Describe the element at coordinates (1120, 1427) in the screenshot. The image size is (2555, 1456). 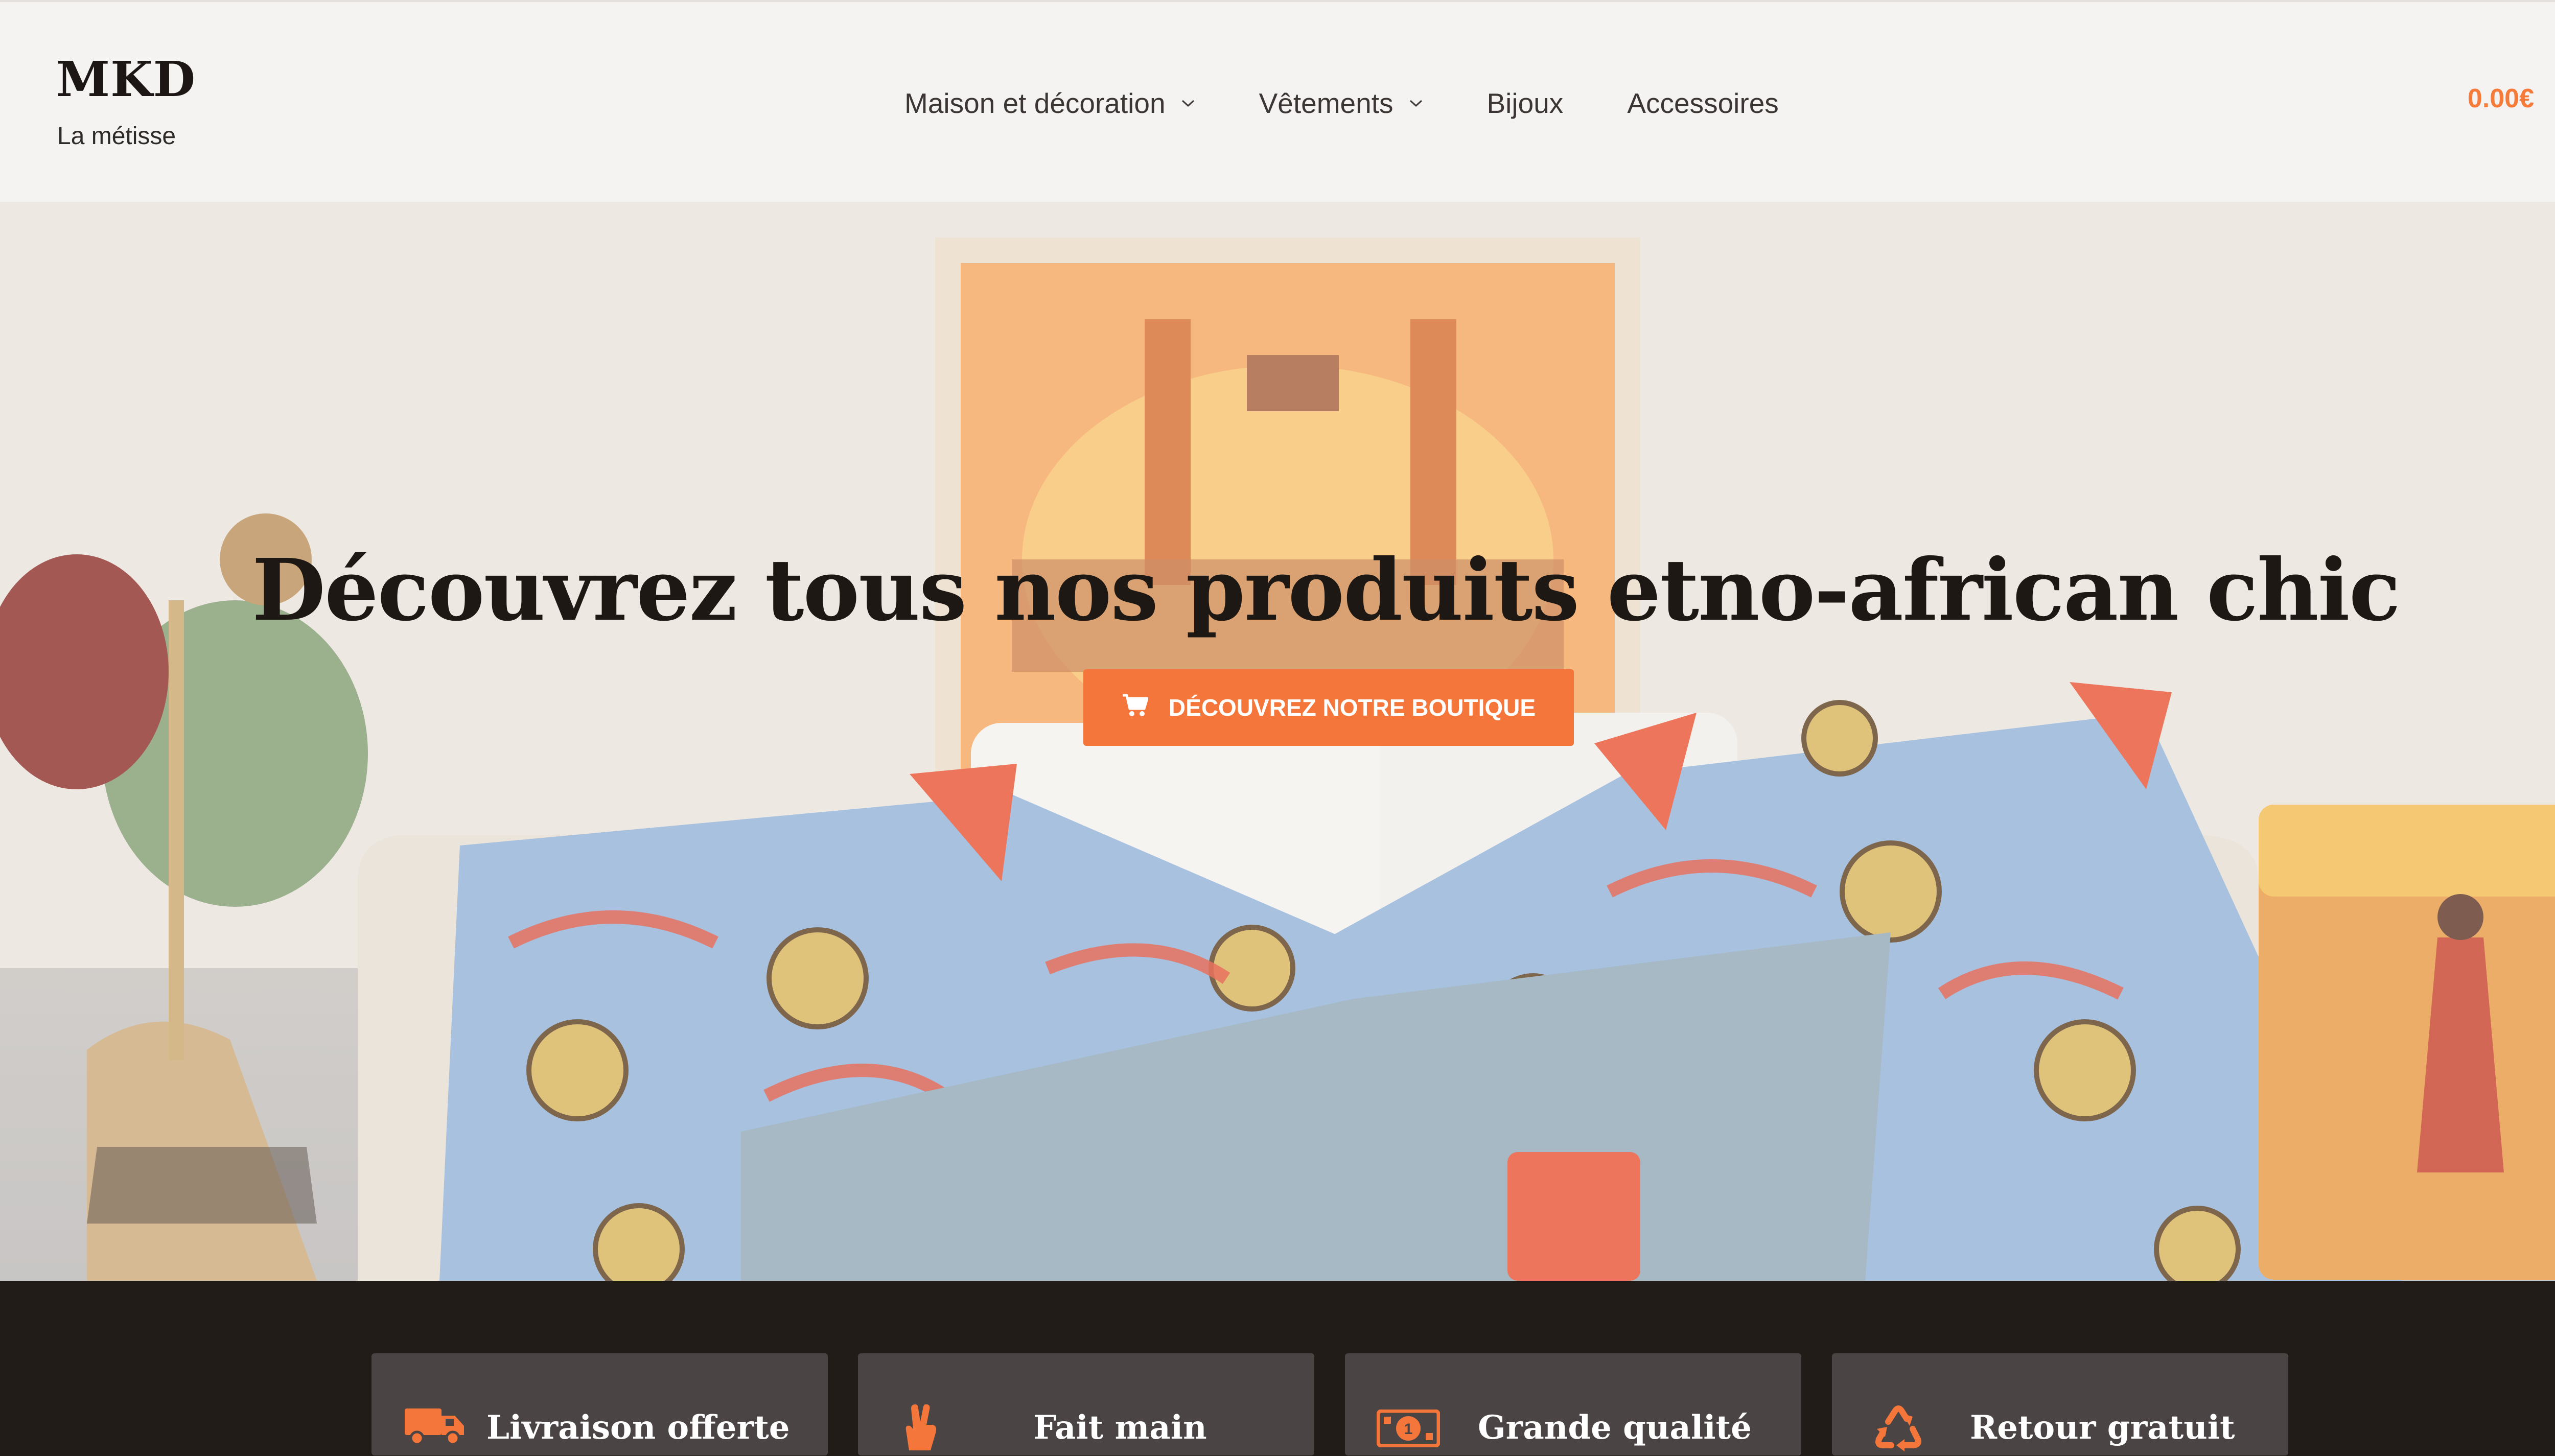
I see `feature-title: Fait main` at that location.